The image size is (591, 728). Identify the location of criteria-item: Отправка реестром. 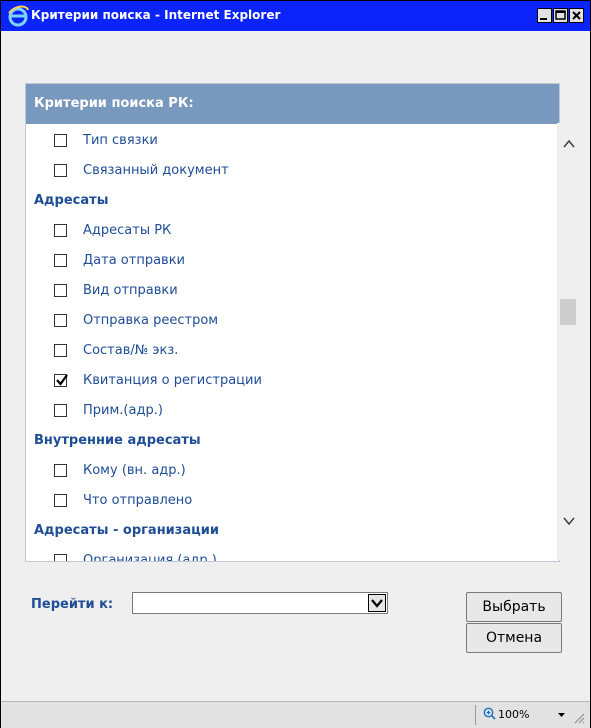
(286, 321).